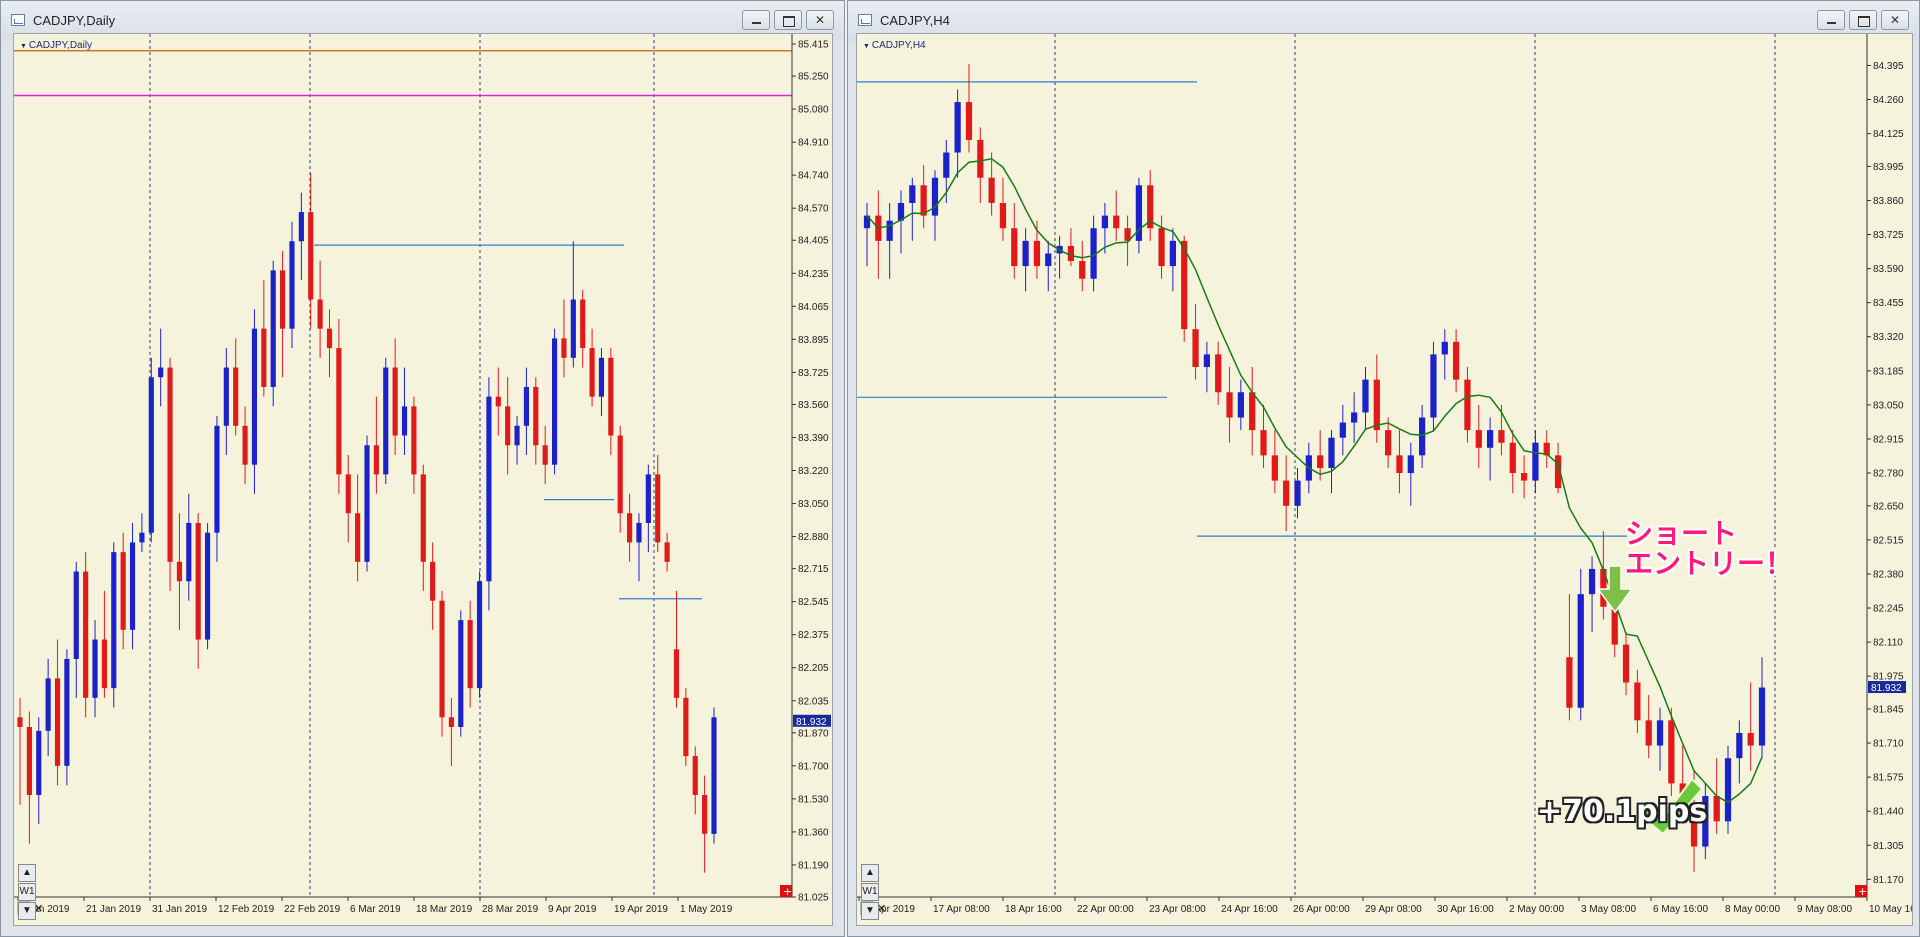 The height and width of the screenshot is (937, 1920). I want to click on close-icon: ✕, so click(1895, 20).